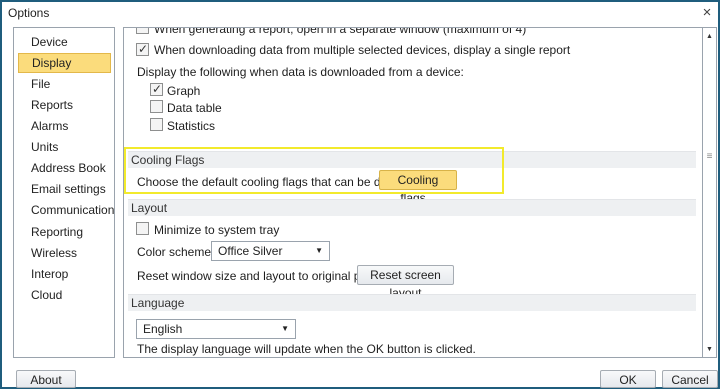 This screenshot has height=389, width=720. I want to click on close-icon: ×, so click(707, 13).